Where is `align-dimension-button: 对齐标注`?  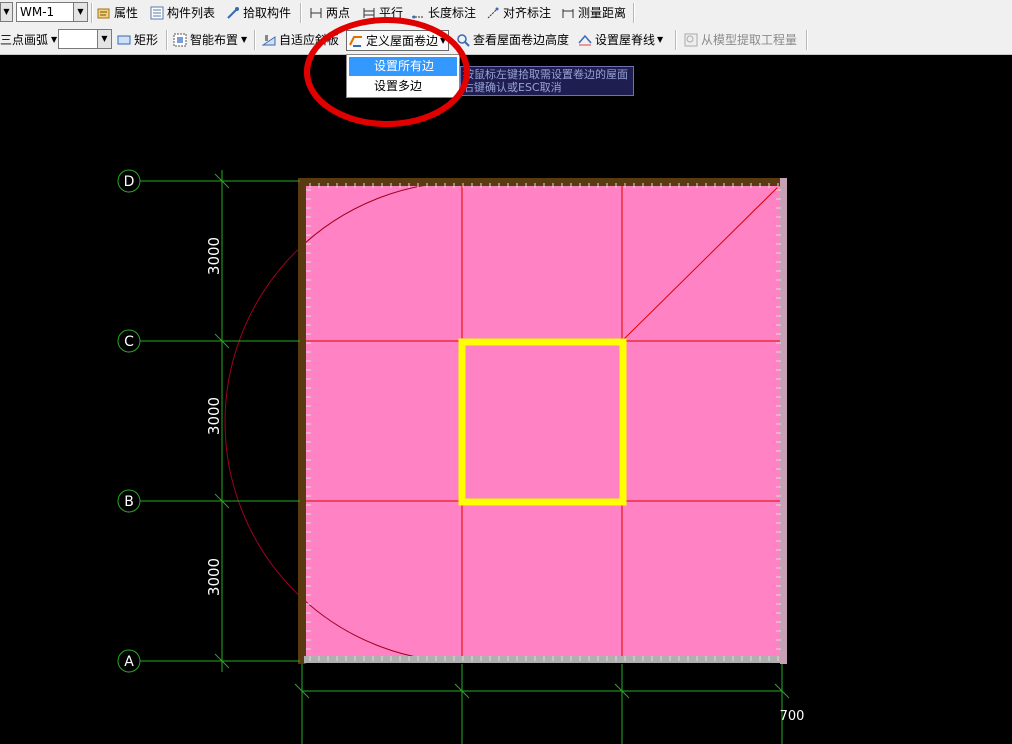 align-dimension-button: 对齐标注 is located at coordinates (518, 13).